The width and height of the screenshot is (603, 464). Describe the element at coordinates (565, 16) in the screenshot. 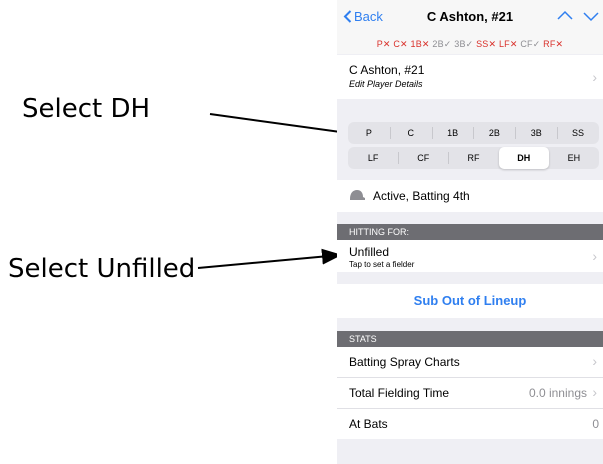

I see `chevron-up-icon` at that location.